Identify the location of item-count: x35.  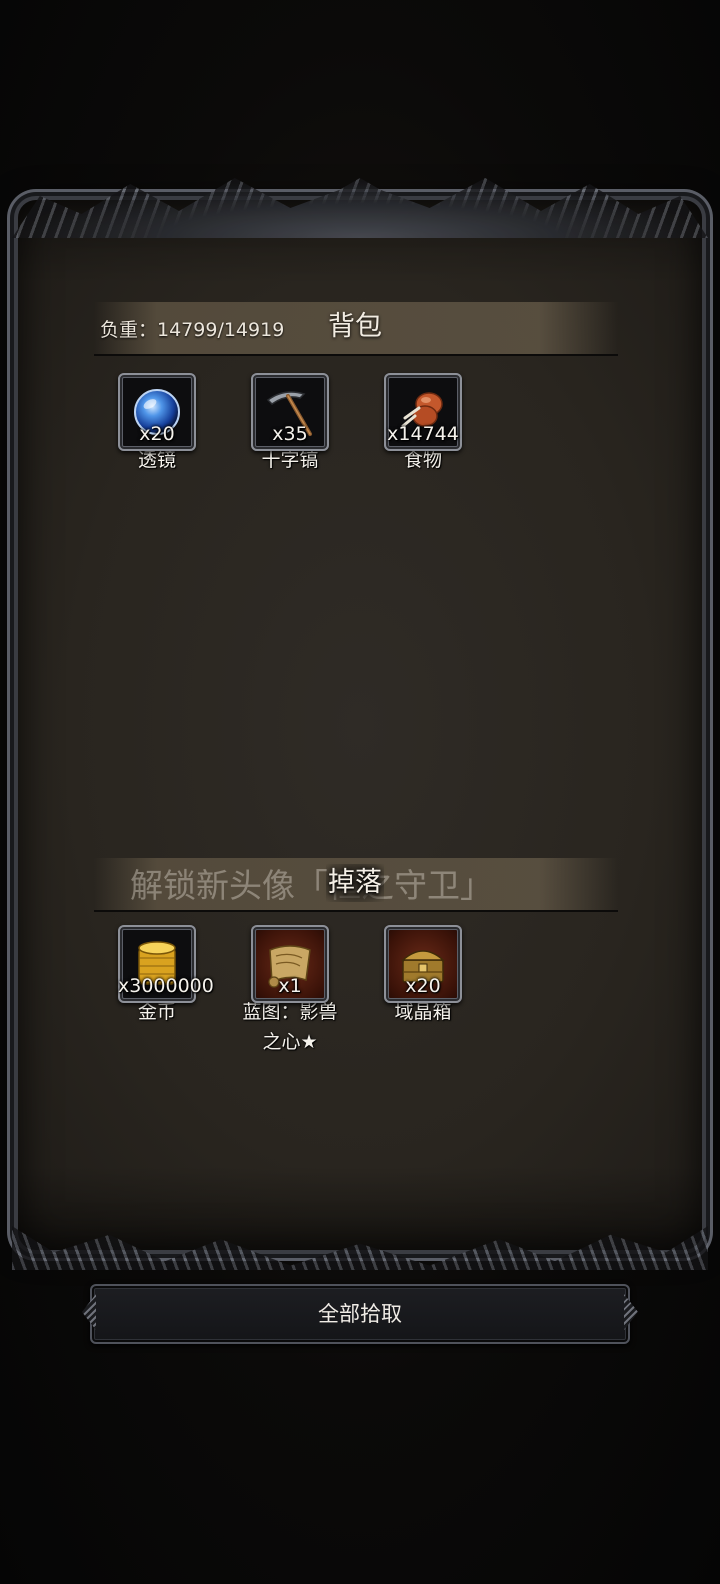
(290, 434).